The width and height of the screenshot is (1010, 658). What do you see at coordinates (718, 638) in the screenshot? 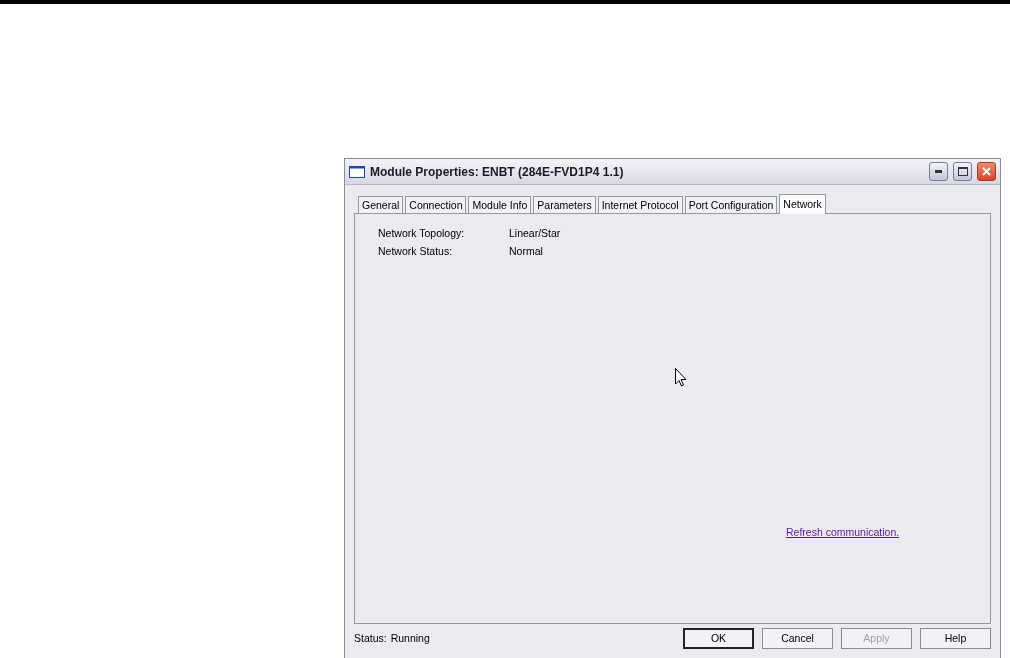
I see `dialog-button: OK` at bounding box center [718, 638].